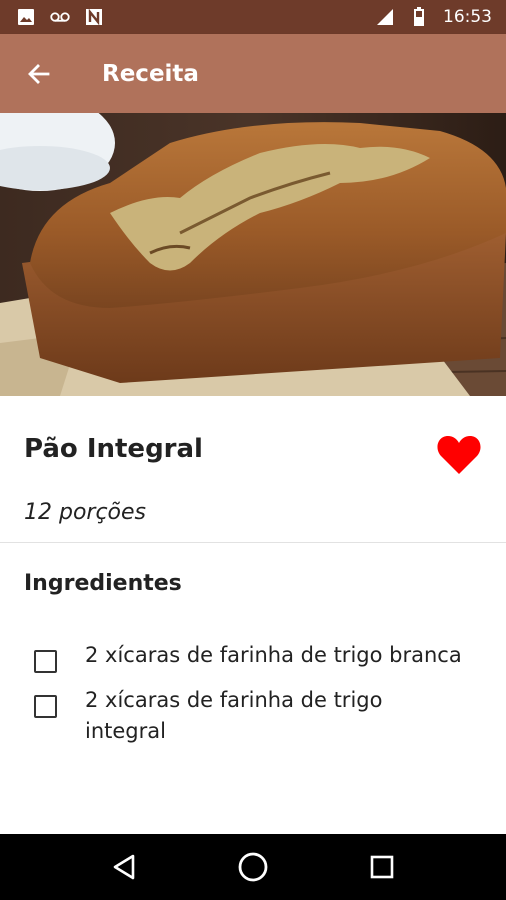 The width and height of the screenshot is (506, 900). I want to click on ingredient-item: 2 xícaras de farinha de trigo branca, so click(253, 656).